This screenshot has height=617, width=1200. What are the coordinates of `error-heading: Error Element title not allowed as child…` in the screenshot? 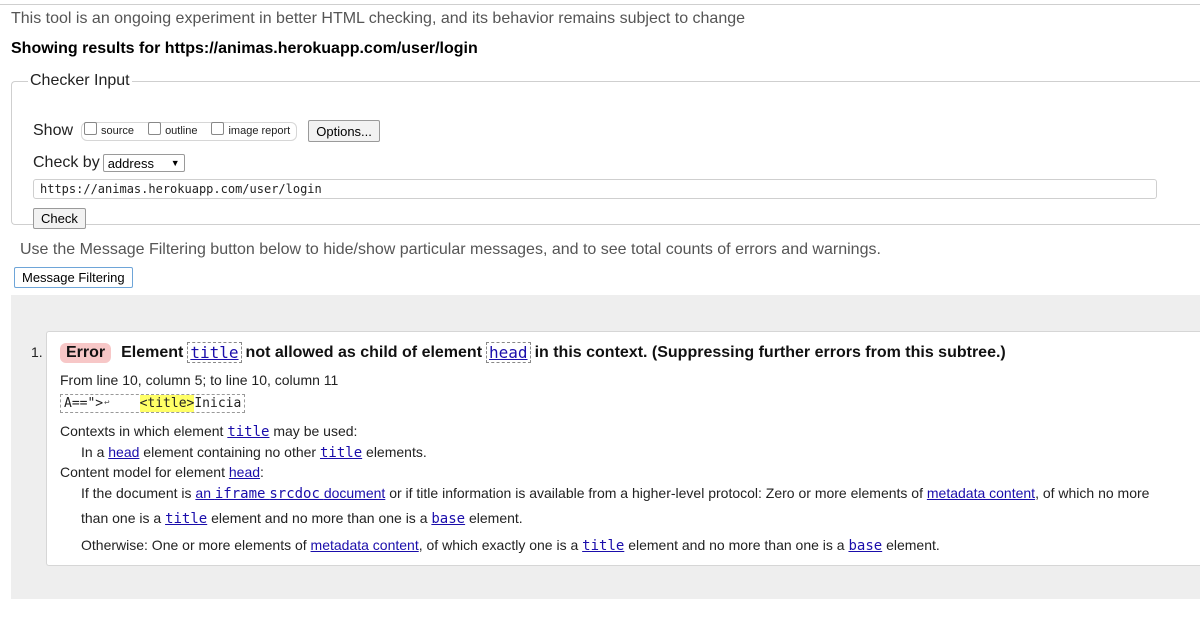 It's located at (533, 352).